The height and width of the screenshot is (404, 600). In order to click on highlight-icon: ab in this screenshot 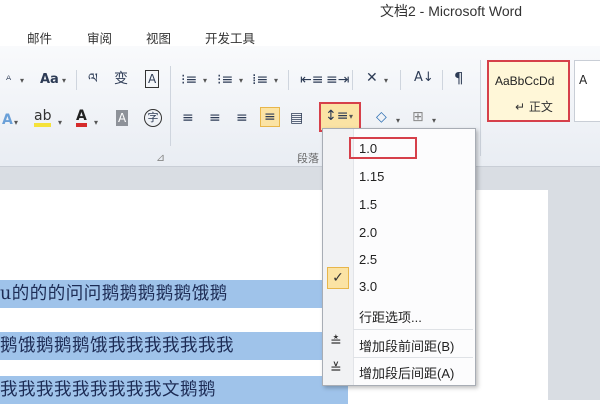, I will do `click(43, 118)`.